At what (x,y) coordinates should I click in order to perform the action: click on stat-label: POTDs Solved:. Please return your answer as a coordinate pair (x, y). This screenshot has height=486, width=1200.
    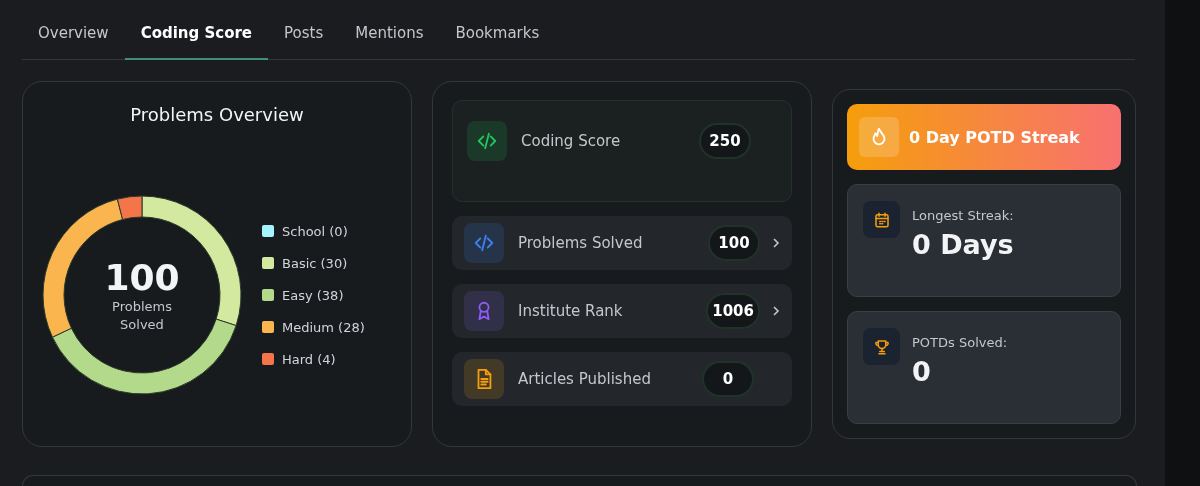
    Looking at the image, I should click on (960, 343).